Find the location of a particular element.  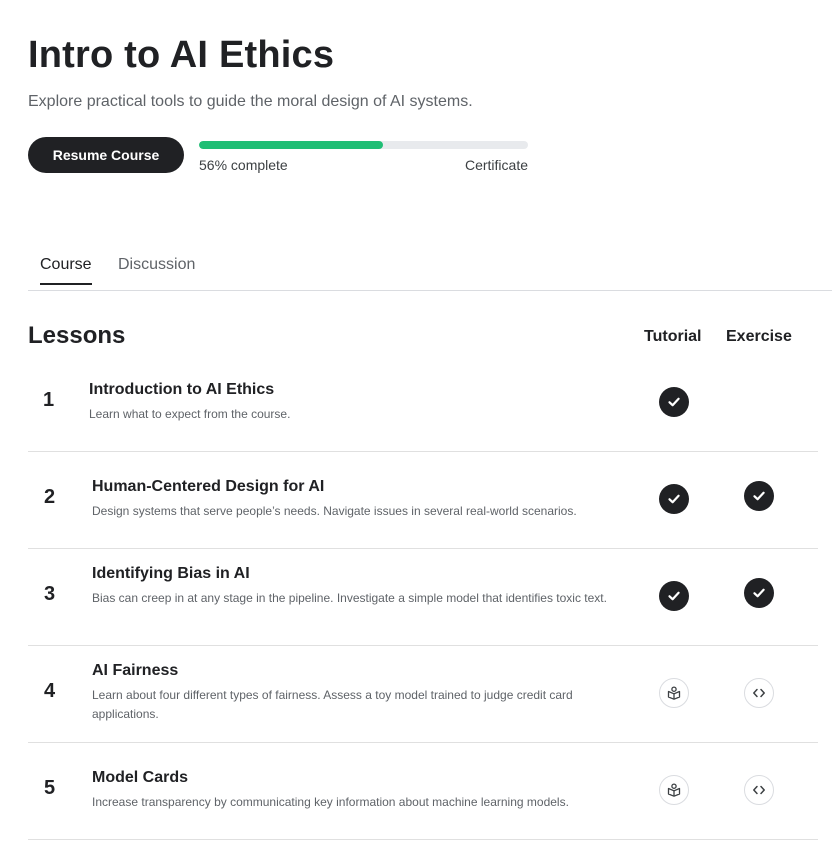

lesson-title: Identifying Bias in AI is located at coordinates (171, 574).